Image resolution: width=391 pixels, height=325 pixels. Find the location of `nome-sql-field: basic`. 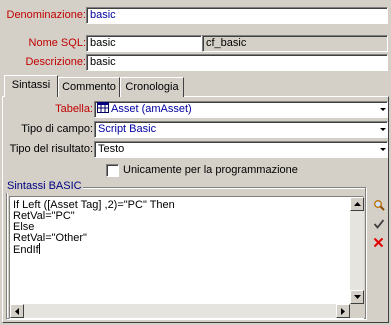

nome-sql-field: basic is located at coordinates (144, 43).